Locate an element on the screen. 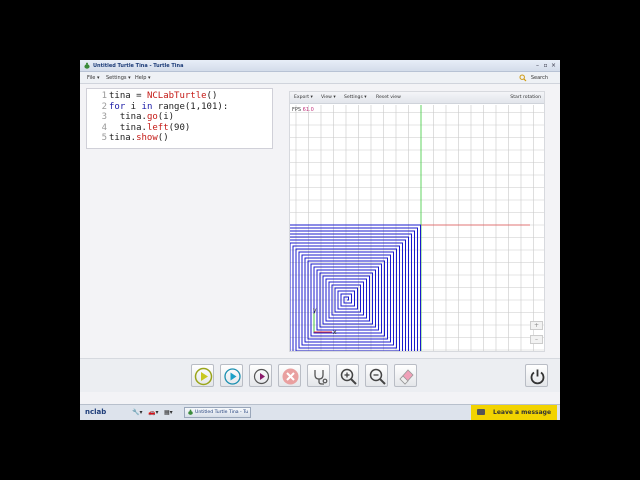 Image resolution: width=640 pixels, height=480 pixels. zoom-out-button is located at coordinates (376, 375).